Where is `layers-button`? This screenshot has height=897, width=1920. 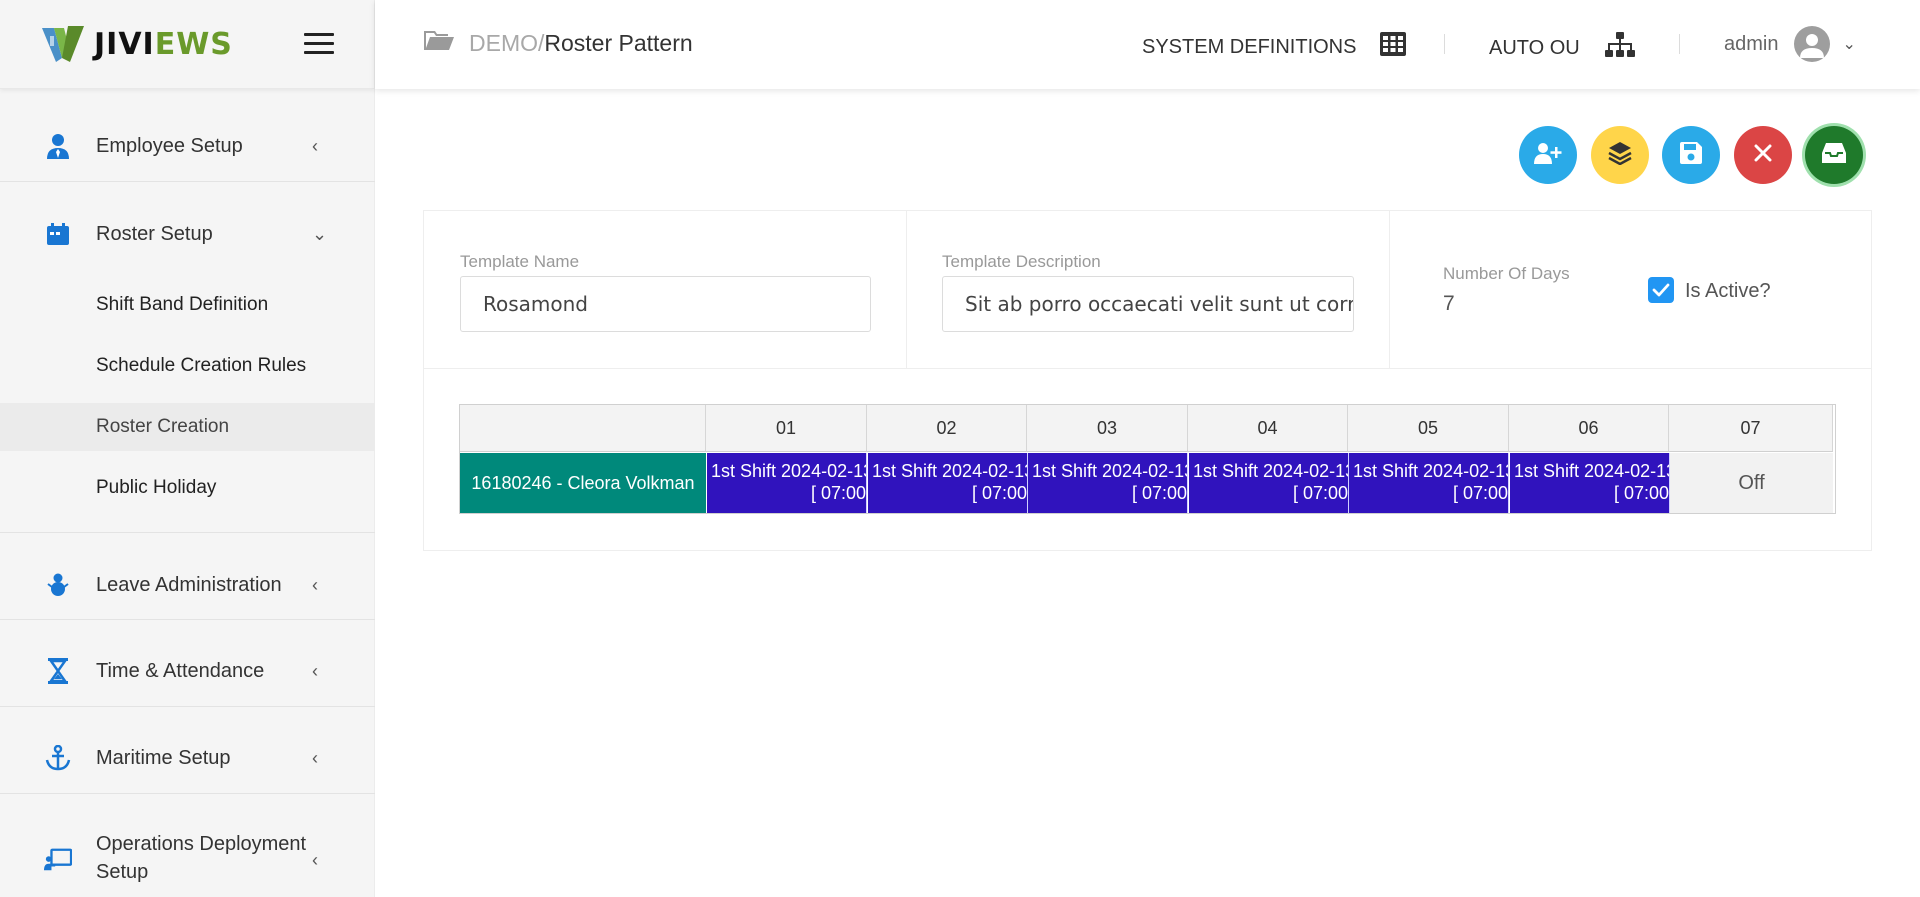
layers-button is located at coordinates (1620, 155).